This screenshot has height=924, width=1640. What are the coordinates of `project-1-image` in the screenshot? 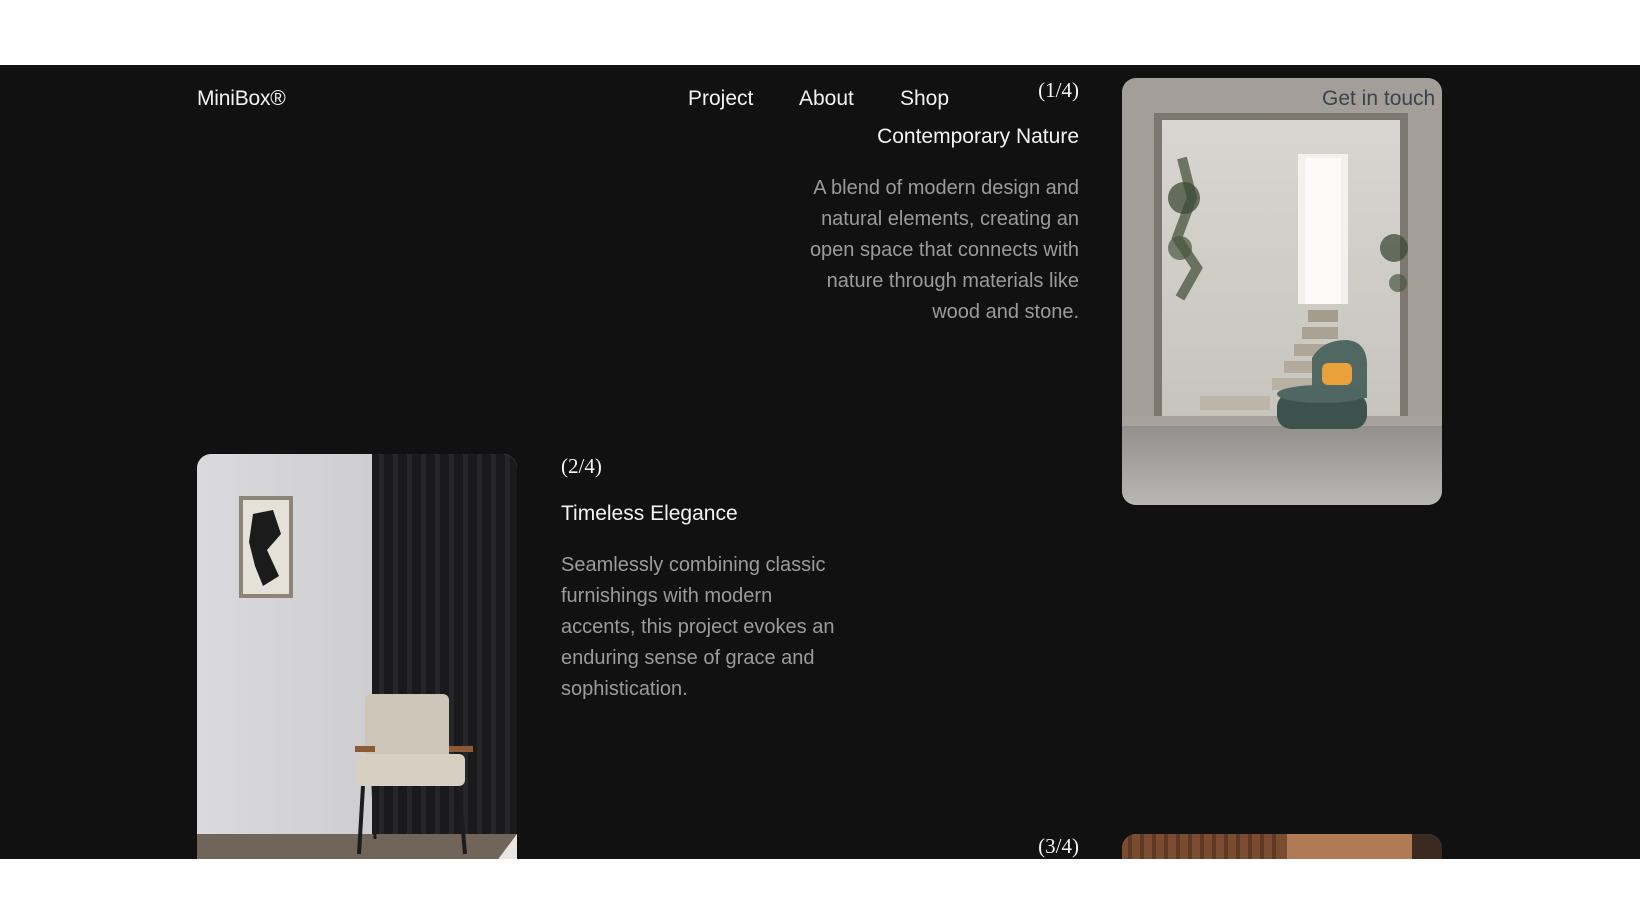 It's located at (1282, 291).